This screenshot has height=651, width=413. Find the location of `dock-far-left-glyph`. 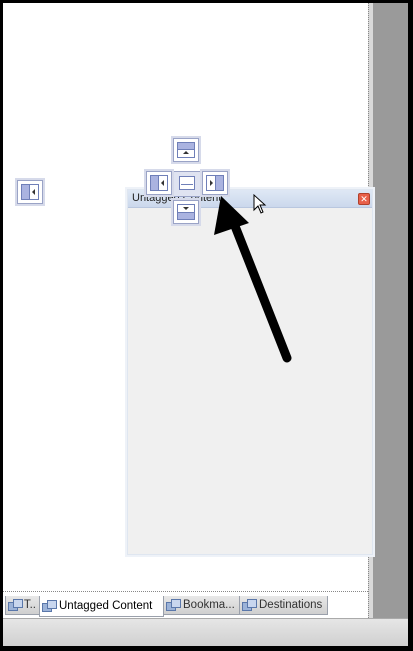

dock-far-left-glyph is located at coordinates (30, 192).